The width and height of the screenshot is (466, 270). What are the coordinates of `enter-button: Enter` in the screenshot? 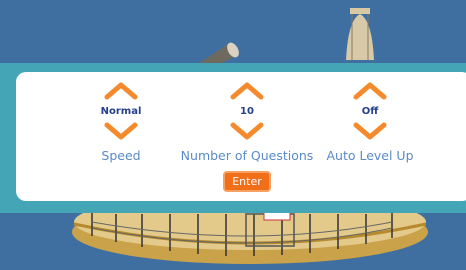 It's located at (247, 181).